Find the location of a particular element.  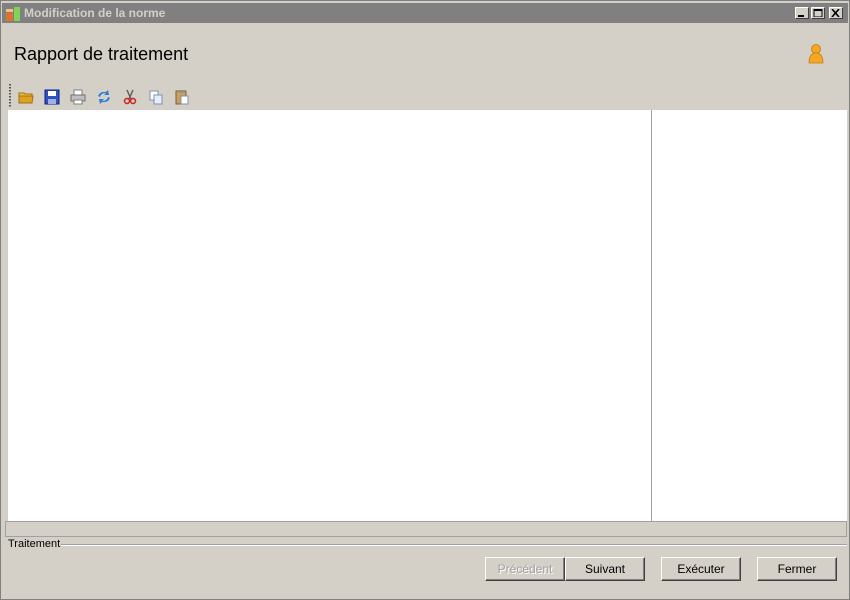

horizontal-scrollbar is located at coordinates (426, 529).